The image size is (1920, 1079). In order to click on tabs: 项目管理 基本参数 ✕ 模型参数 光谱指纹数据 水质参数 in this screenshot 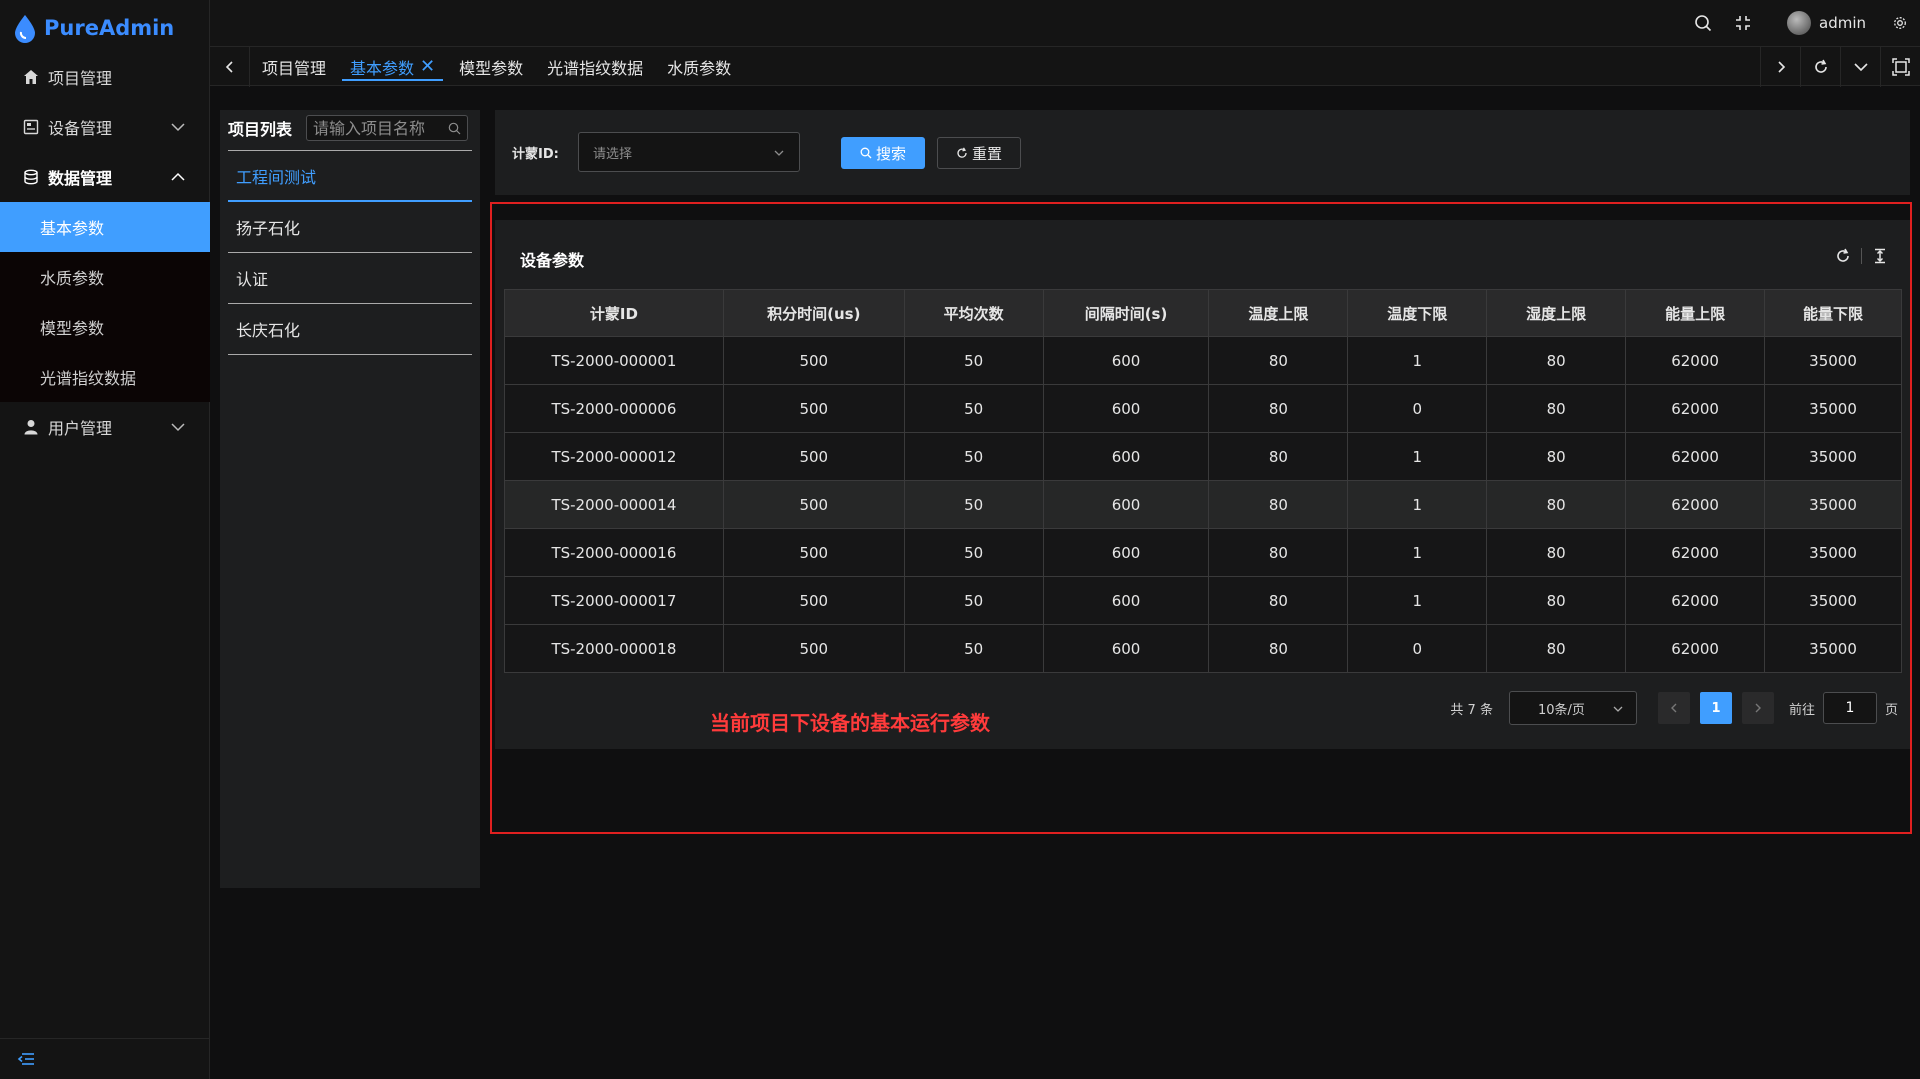, I will do `click(496, 67)`.